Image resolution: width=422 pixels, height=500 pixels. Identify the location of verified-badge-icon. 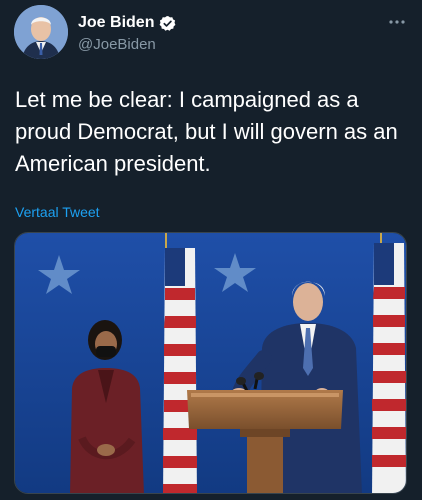
(167, 23).